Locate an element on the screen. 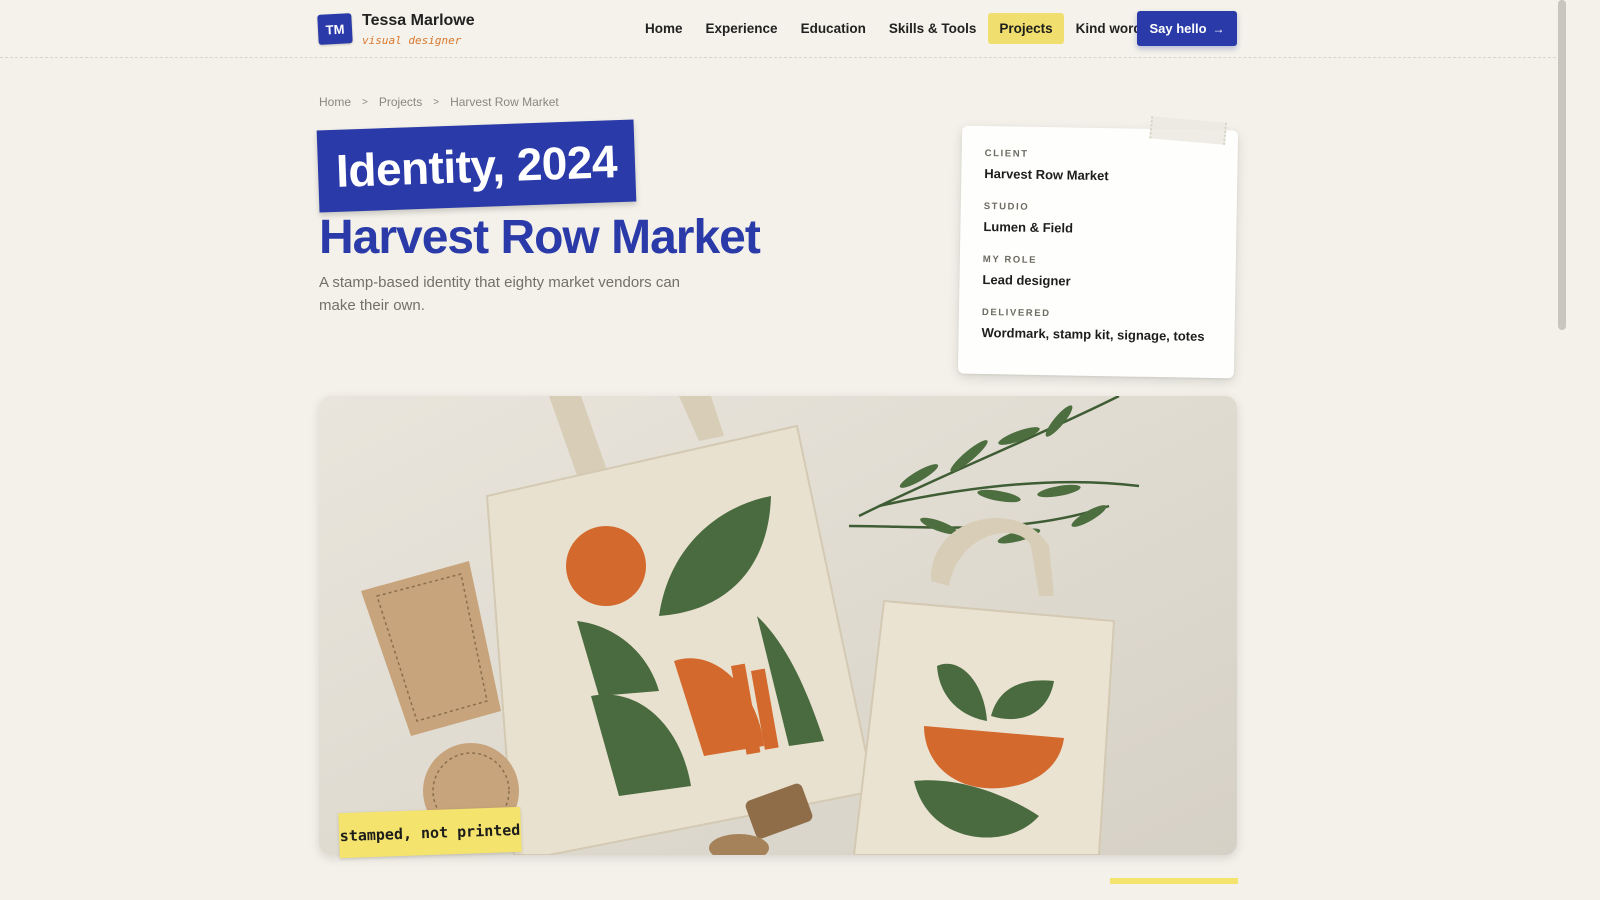  nav-item-home: Home is located at coordinates (664, 28).